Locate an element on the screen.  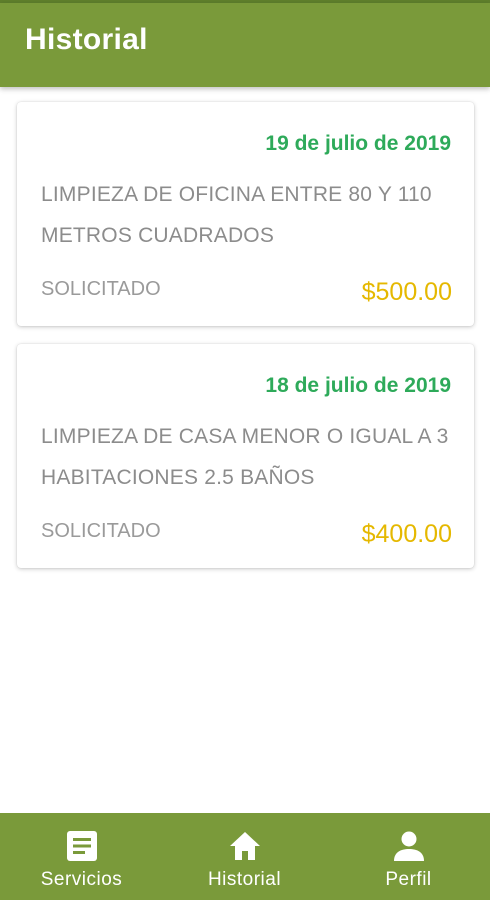
nav-servicios: Servicios is located at coordinates (81, 856).